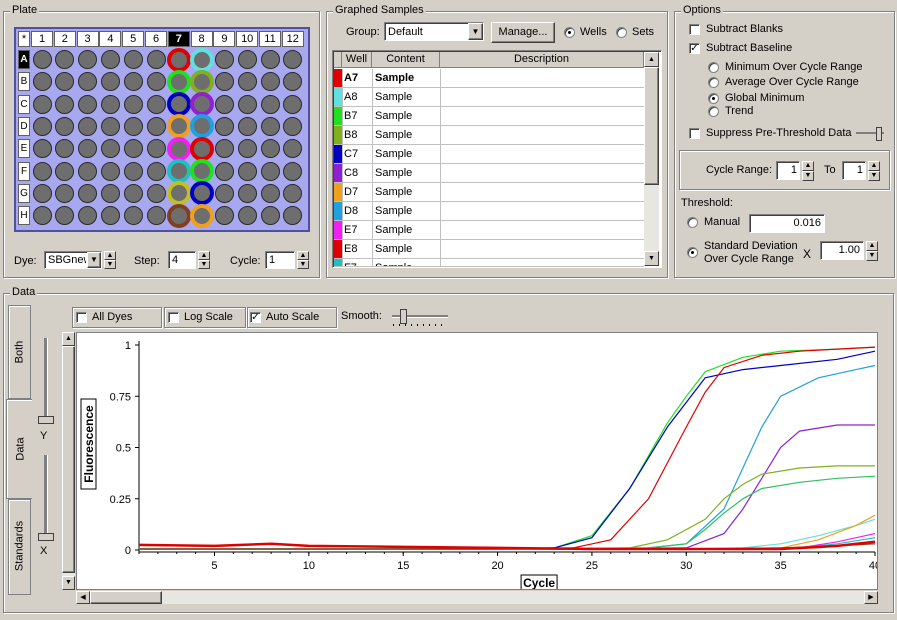  Describe the element at coordinates (434, 31) in the screenshot. I see `group-select: Default ▼` at that location.